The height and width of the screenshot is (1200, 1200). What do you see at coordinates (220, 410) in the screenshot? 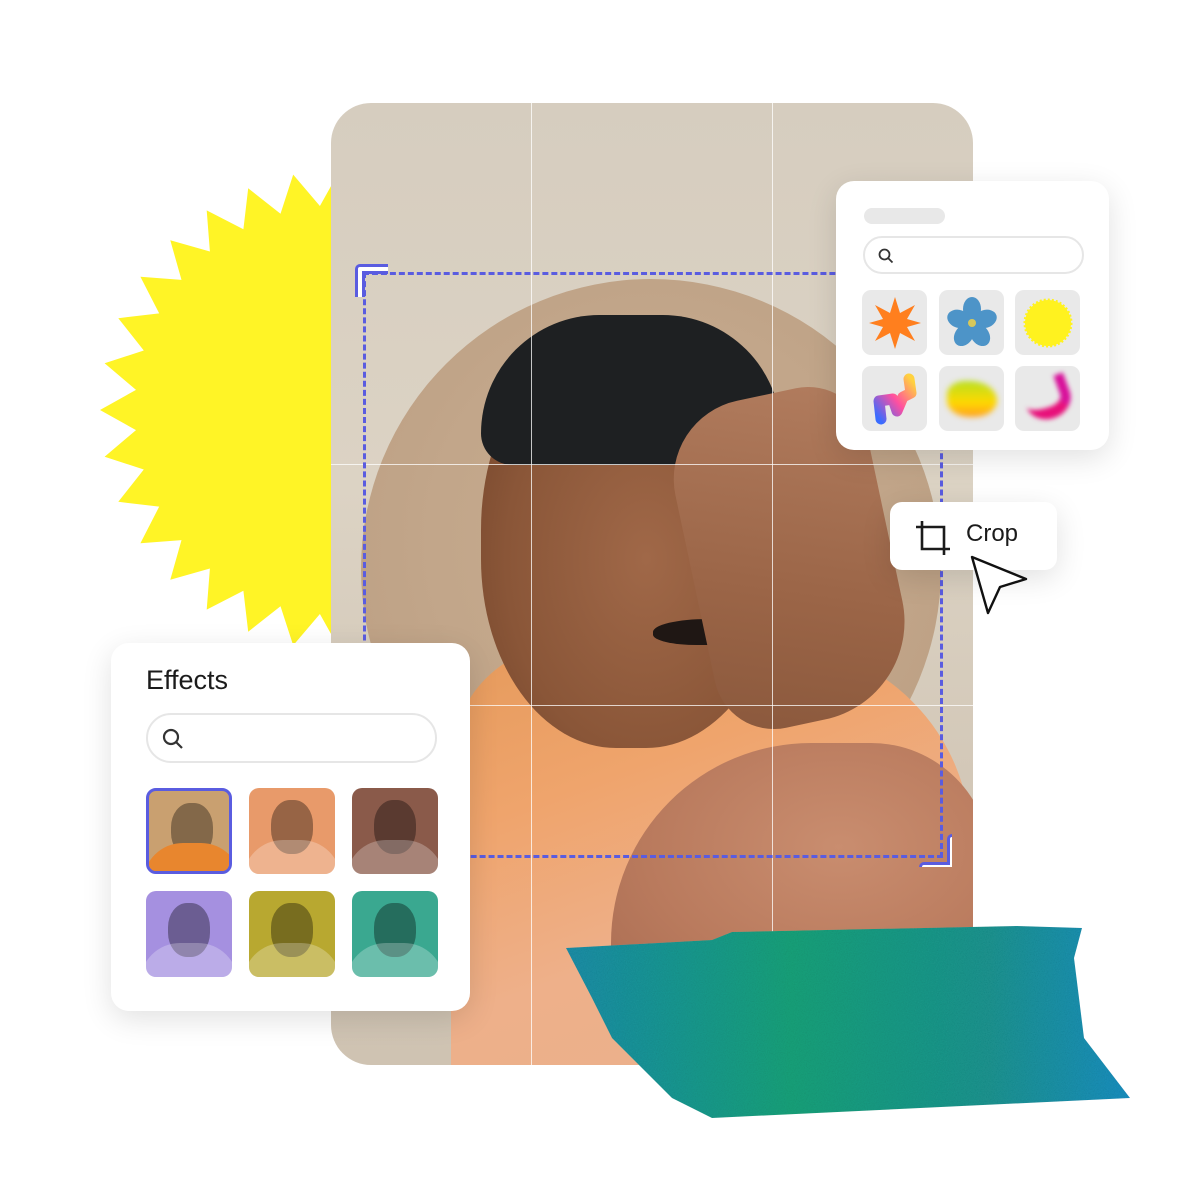
I see `yellow-burst-decoration` at bounding box center [220, 410].